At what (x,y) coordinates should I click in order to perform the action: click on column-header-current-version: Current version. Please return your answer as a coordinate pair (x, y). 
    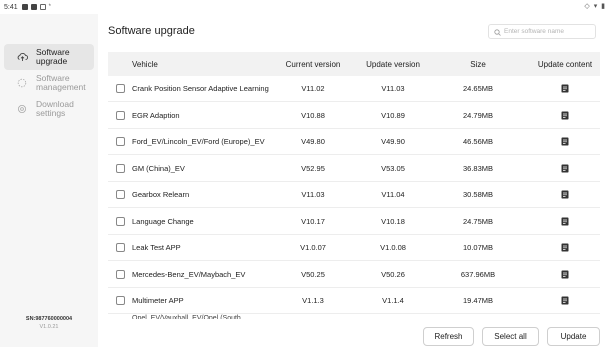
    Looking at the image, I should click on (313, 64).